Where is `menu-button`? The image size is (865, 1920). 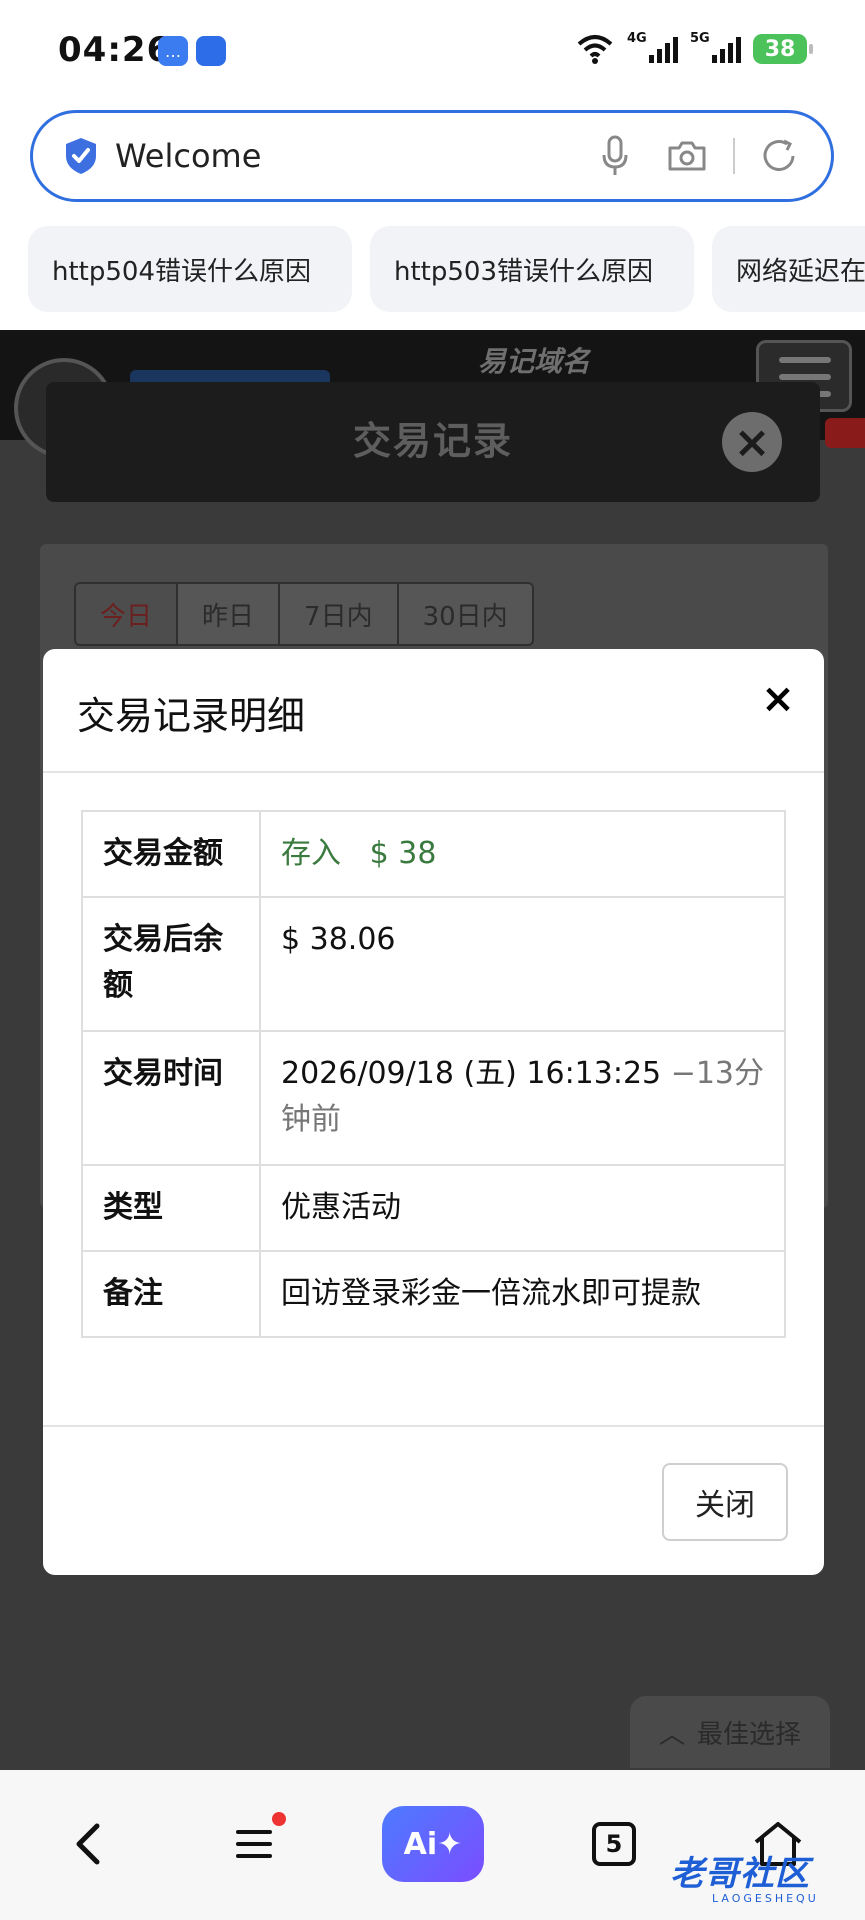
menu-button is located at coordinates (257, 1844).